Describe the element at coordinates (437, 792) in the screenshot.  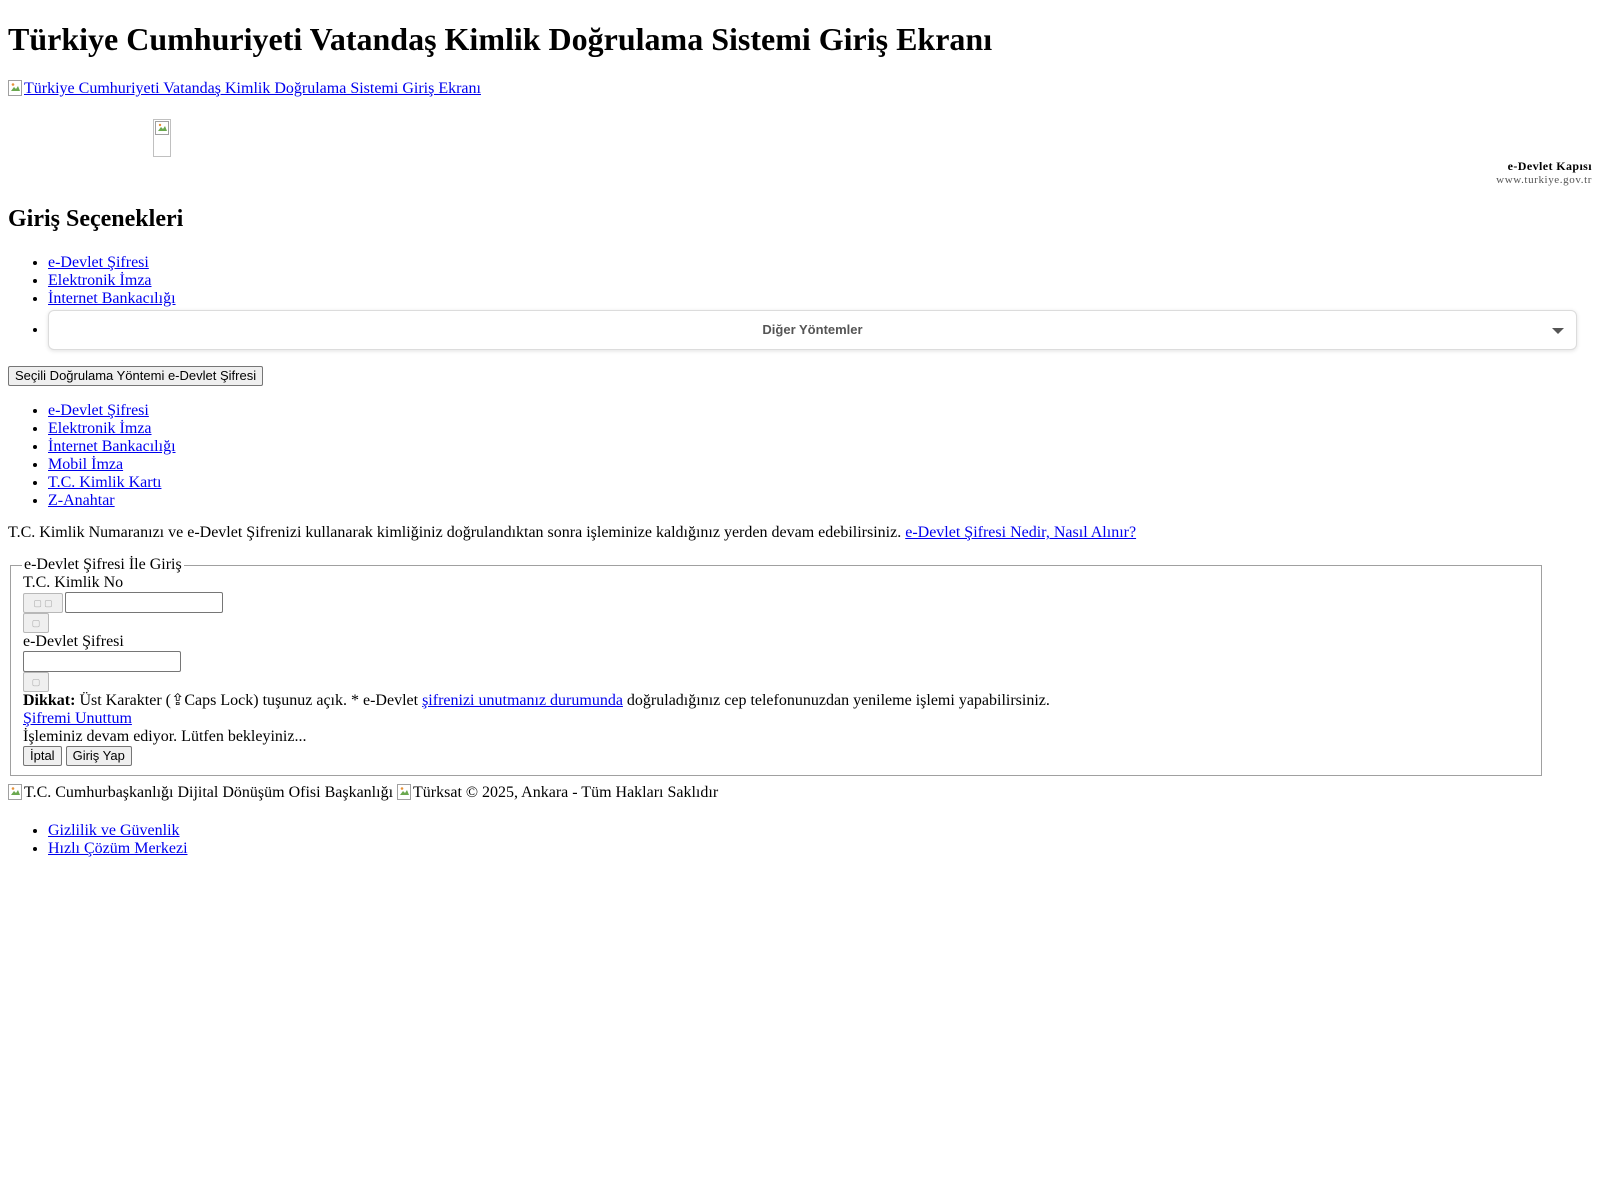
I see `footer-turksat-alt: Türksat` at that location.